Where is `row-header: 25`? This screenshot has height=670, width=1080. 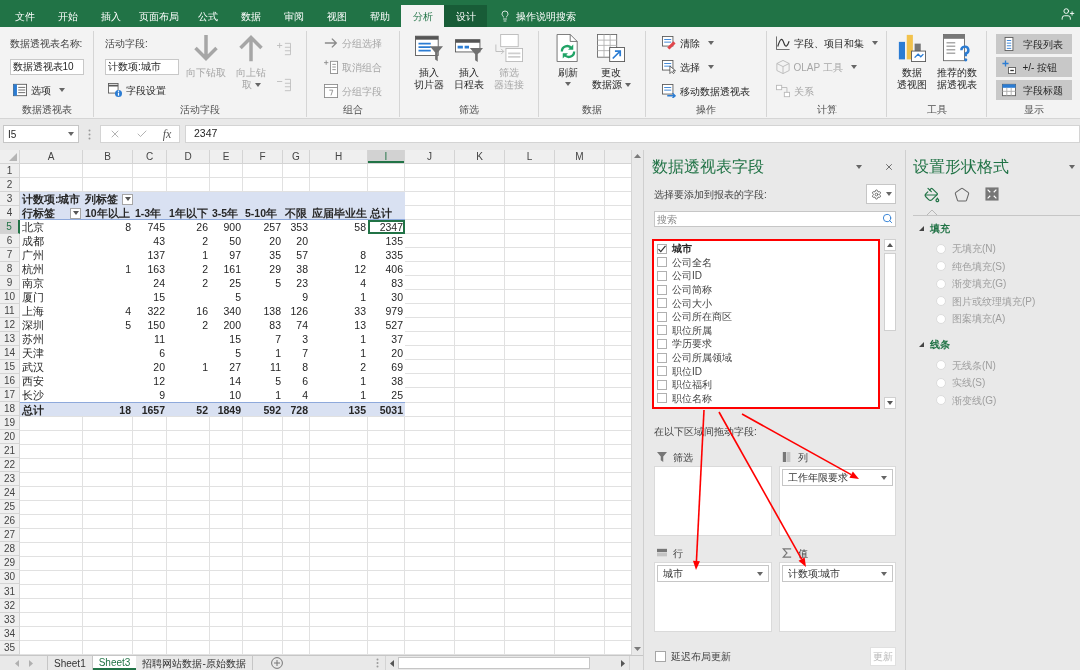
row-header: 25 is located at coordinates (10, 507).